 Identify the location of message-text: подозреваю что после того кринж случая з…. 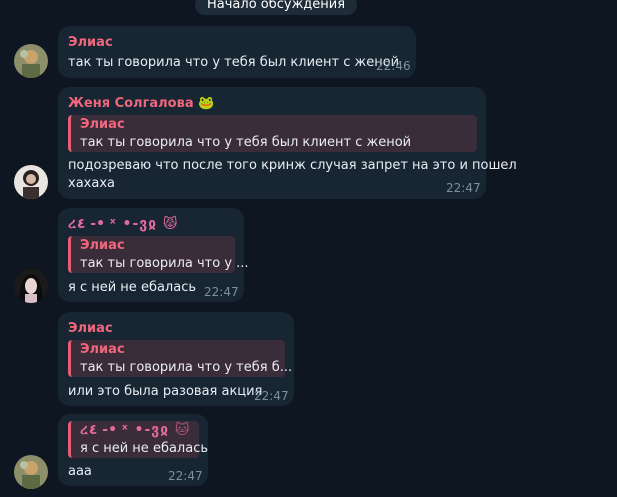
(292, 165).